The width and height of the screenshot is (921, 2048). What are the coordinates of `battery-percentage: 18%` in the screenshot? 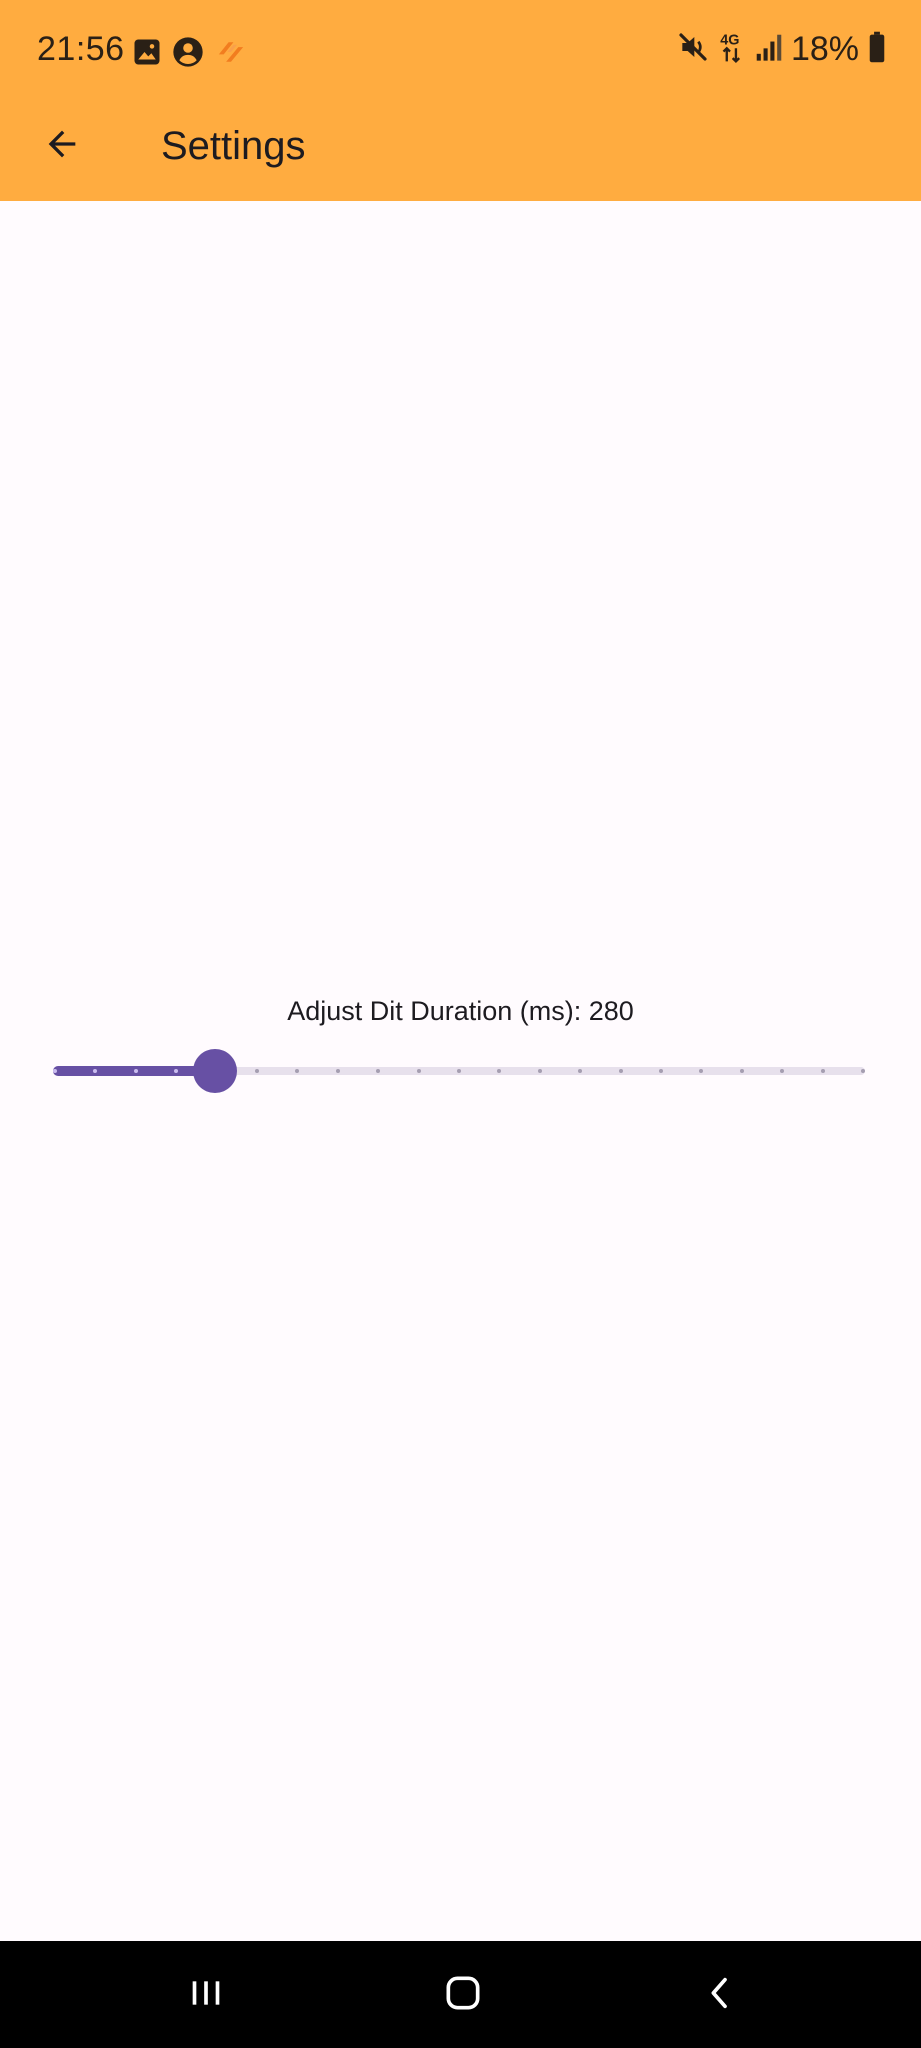 It's located at (824, 49).